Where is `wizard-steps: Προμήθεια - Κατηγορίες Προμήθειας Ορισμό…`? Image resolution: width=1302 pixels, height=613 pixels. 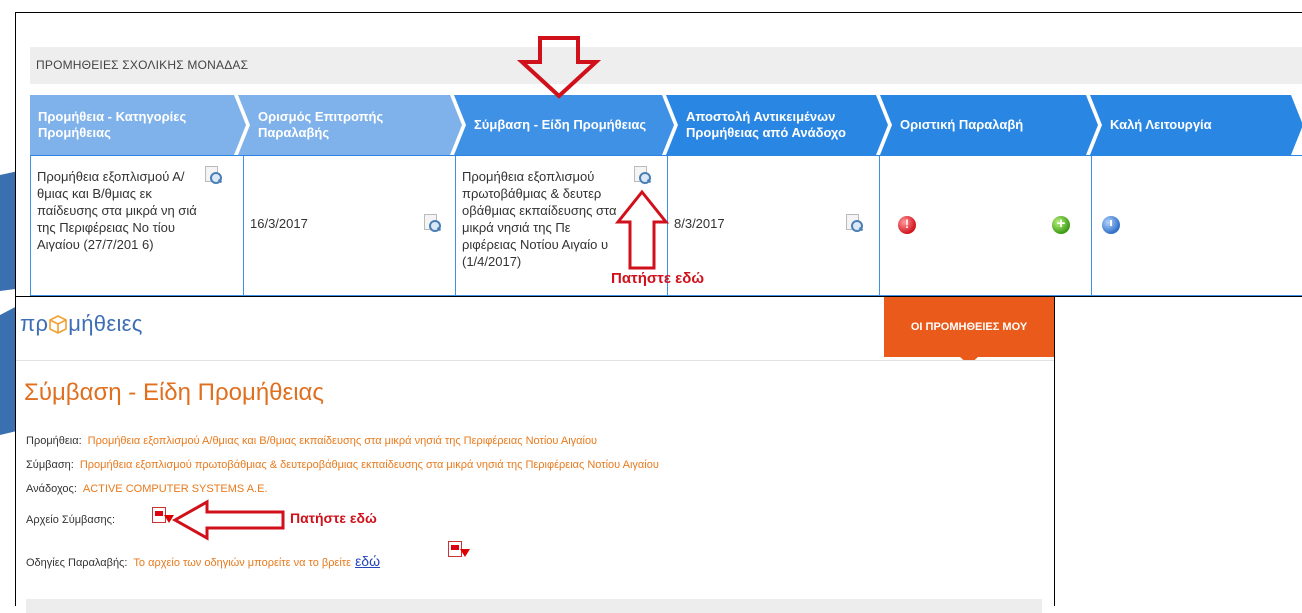 wizard-steps: Προμήθεια - Κατηγορίες Προμήθειας Ορισμό… is located at coordinates (666, 125).